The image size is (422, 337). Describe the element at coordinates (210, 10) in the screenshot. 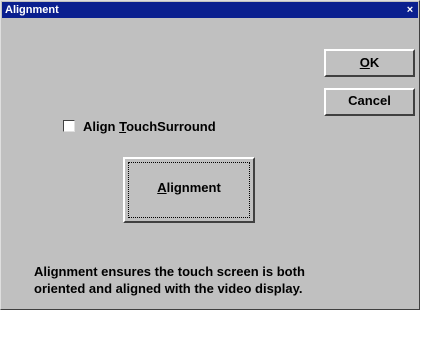

I see `title-bar: Alignment ×` at that location.